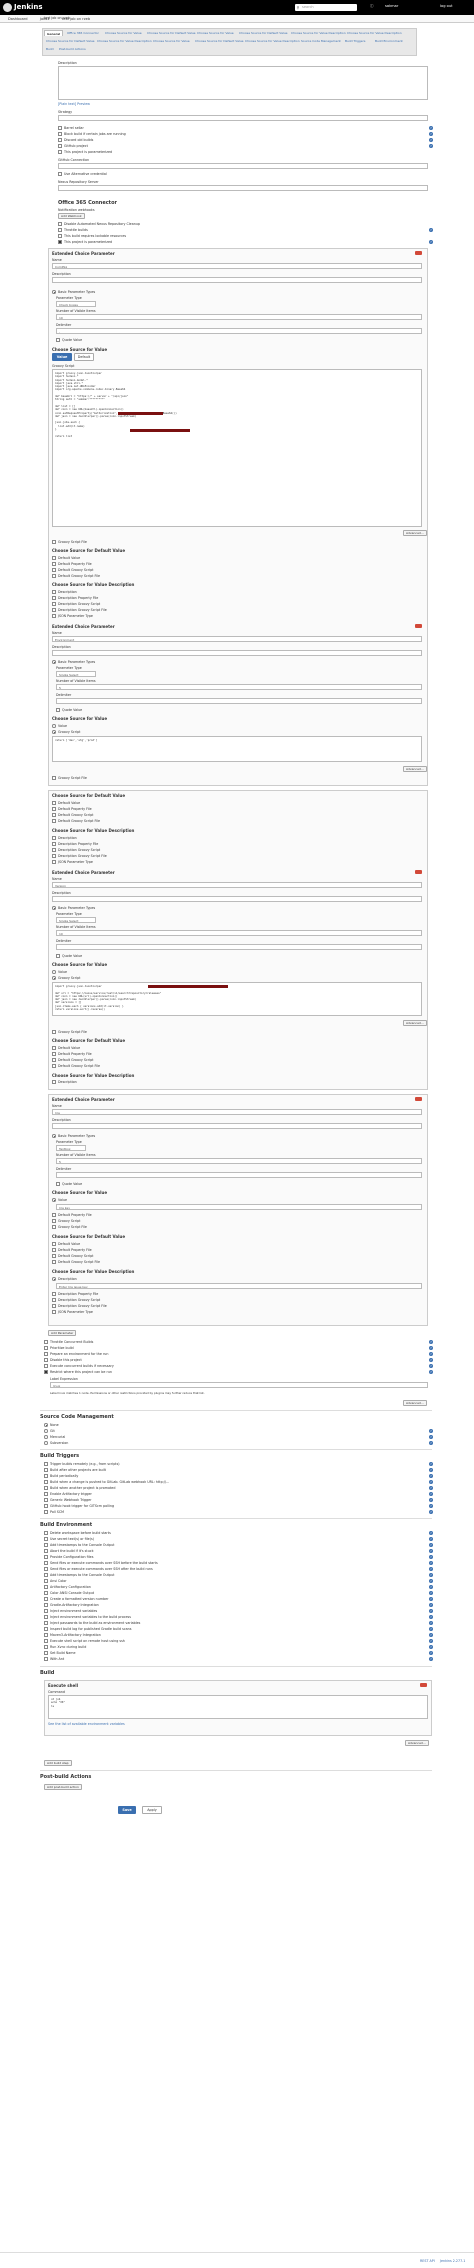 The image size is (474, 2268). What do you see at coordinates (237, 1112) in the screenshot?
I see `param4-name-input: Jira` at bounding box center [237, 1112].